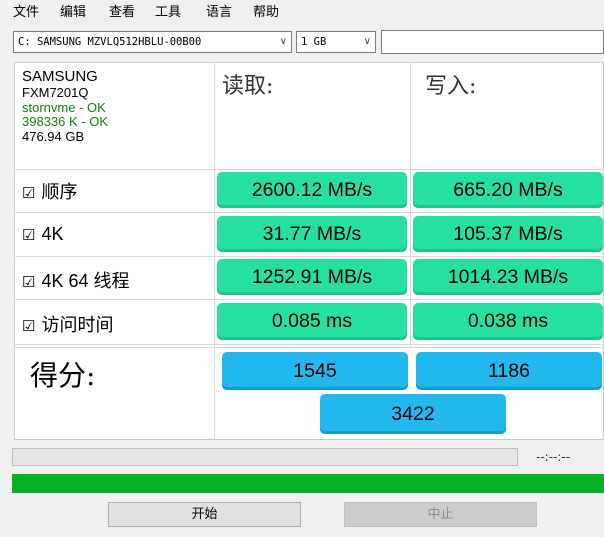  Describe the element at coordinates (28, 326) in the screenshot. I see `checkbox-access-time: ☑` at that location.